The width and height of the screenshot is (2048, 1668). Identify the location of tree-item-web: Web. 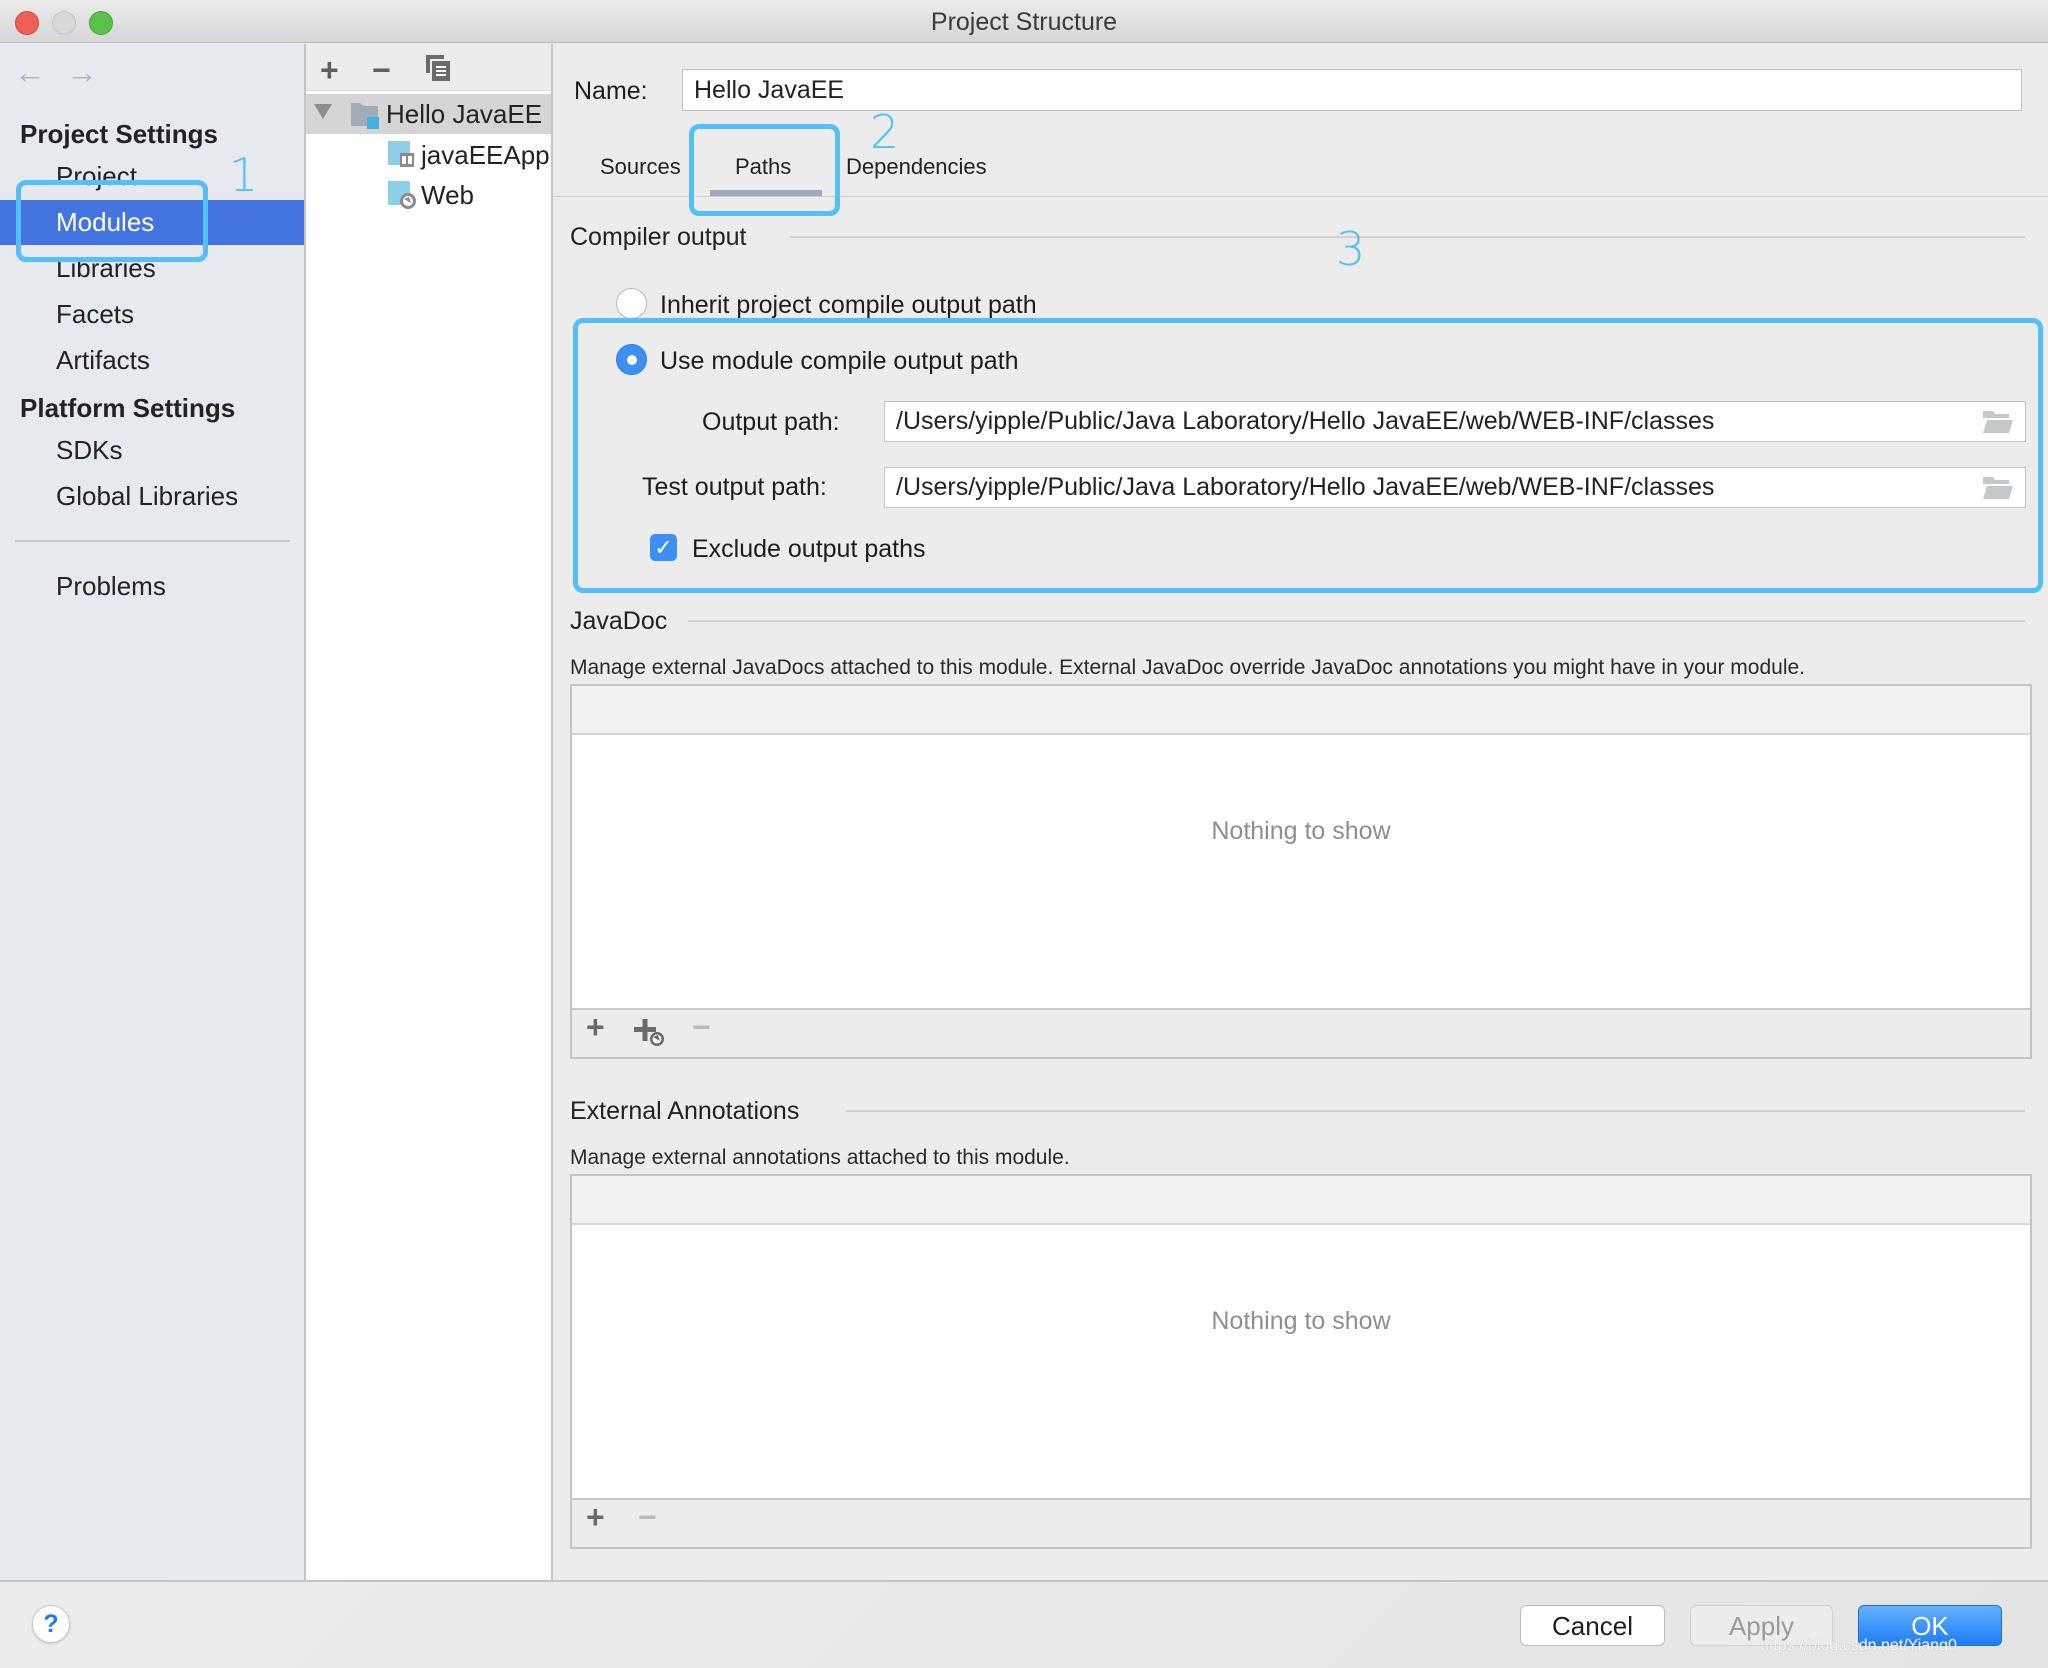
(447, 195).